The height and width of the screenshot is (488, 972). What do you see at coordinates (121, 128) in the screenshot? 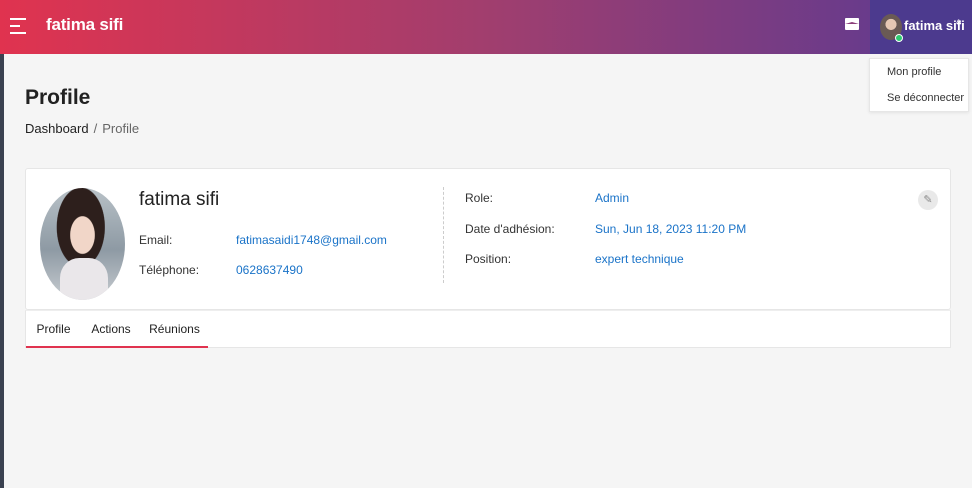
I see `breadcrumb-current: Profile` at bounding box center [121, 128].